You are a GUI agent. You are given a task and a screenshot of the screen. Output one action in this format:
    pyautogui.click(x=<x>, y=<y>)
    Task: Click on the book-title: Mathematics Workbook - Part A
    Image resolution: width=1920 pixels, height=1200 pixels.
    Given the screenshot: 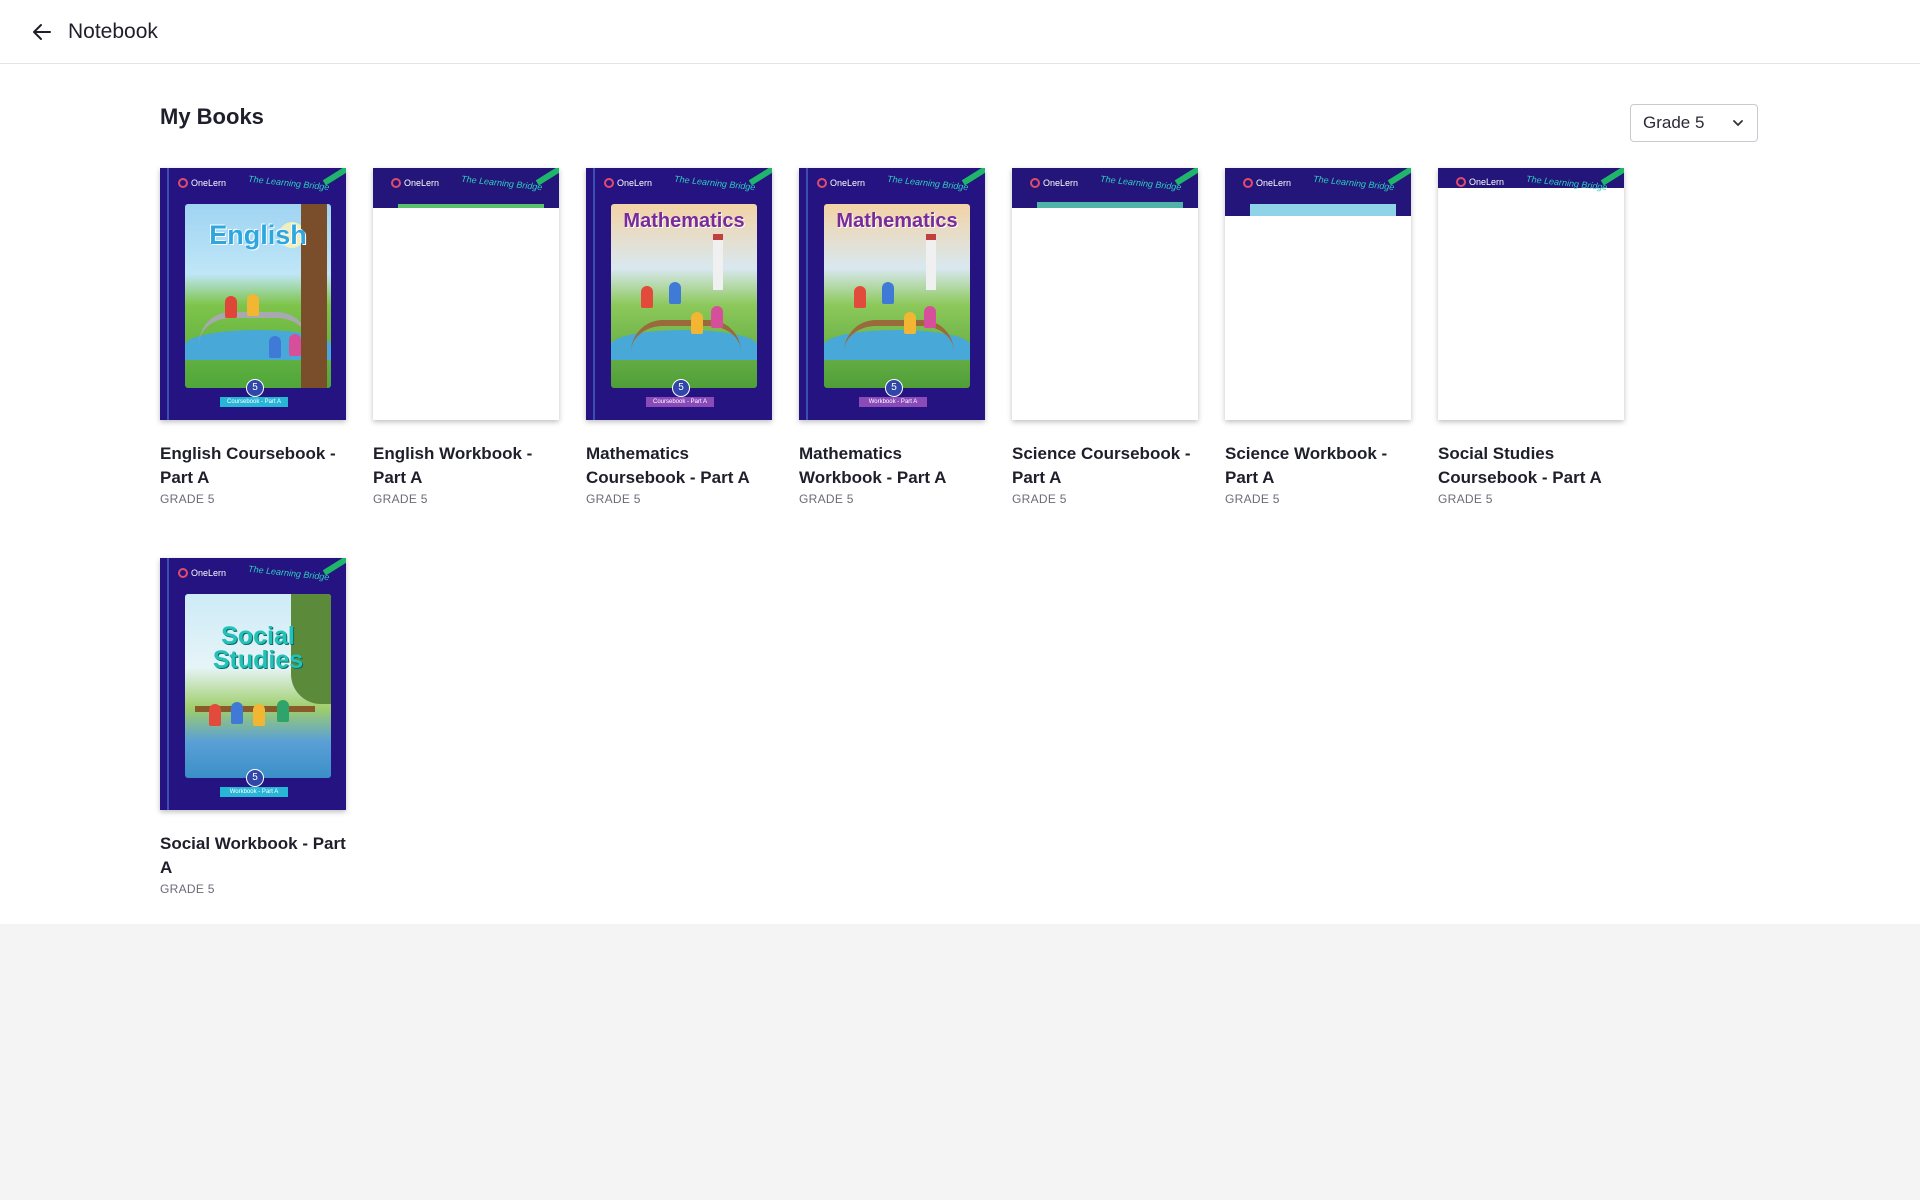 What is the action you would take?
    pyautogui.click(x=893, y=466)
    